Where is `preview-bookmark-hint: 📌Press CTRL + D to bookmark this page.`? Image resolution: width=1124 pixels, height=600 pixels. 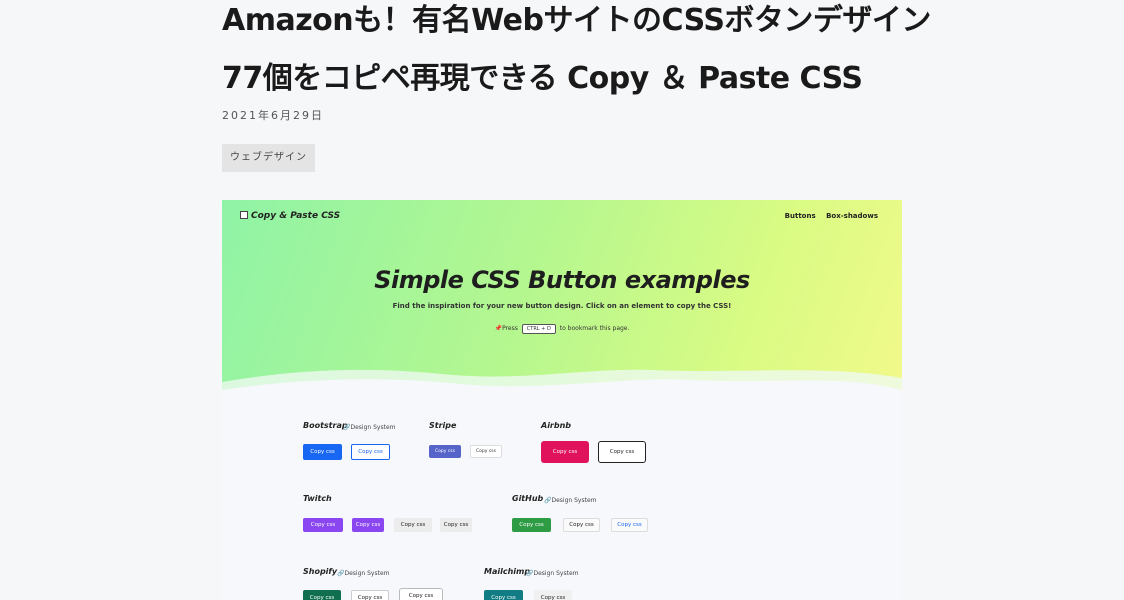
preview-bookmark-hint: 📌Press CTRL + D to bookmark this page. is located at coordinates (562, 329).